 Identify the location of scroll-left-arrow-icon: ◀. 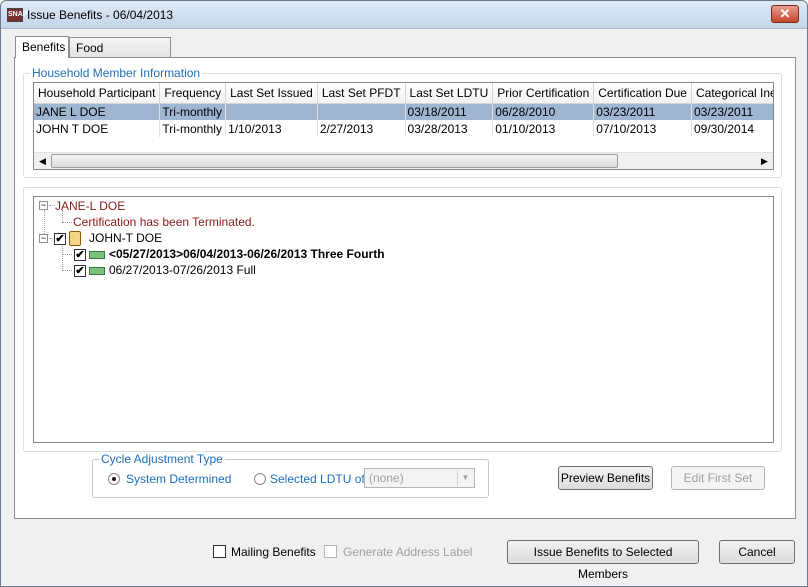
(42, 161).